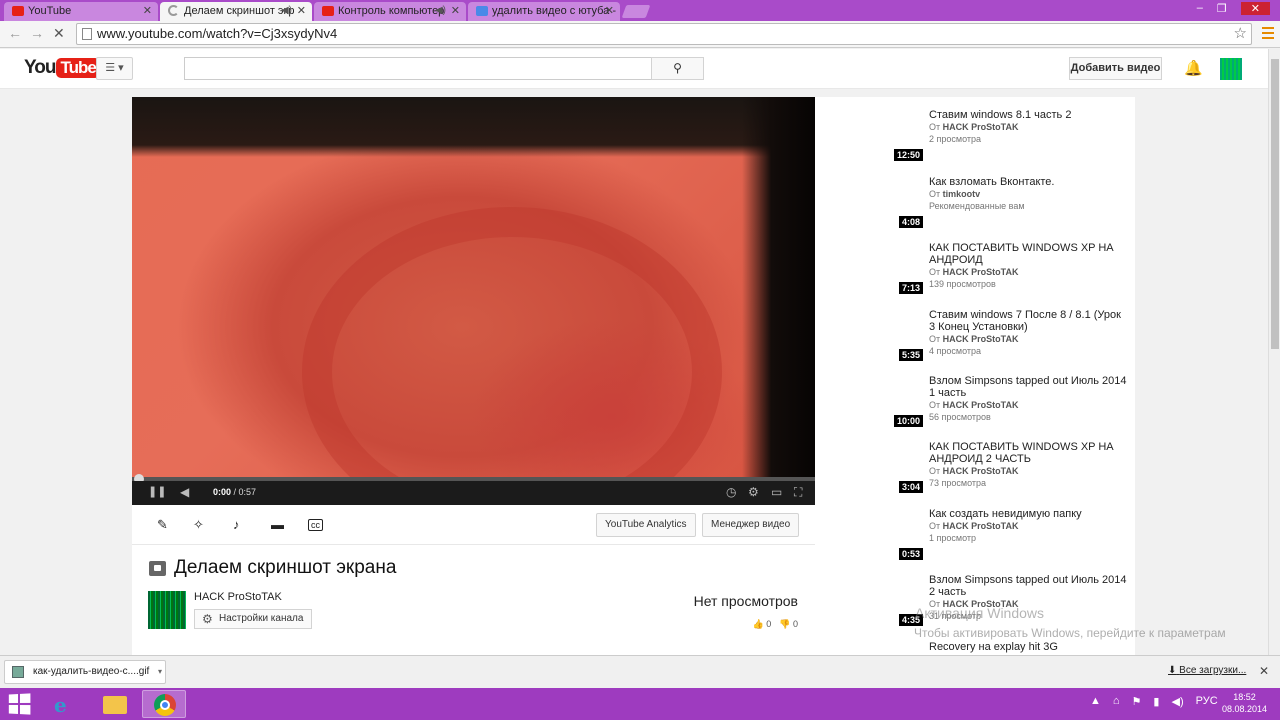  What do you see at coordinates (731, 492) in the screenshot?
I see `watch-later-icon: ◷` at bounding box center [731, 492].